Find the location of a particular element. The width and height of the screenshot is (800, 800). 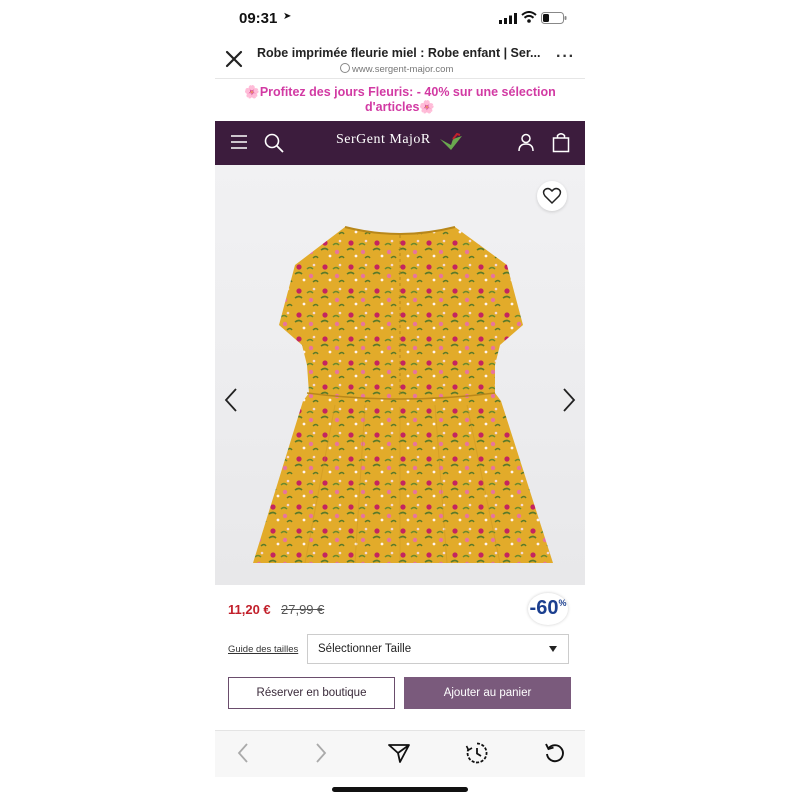

signal-icon is located at coordinates (508, 18).